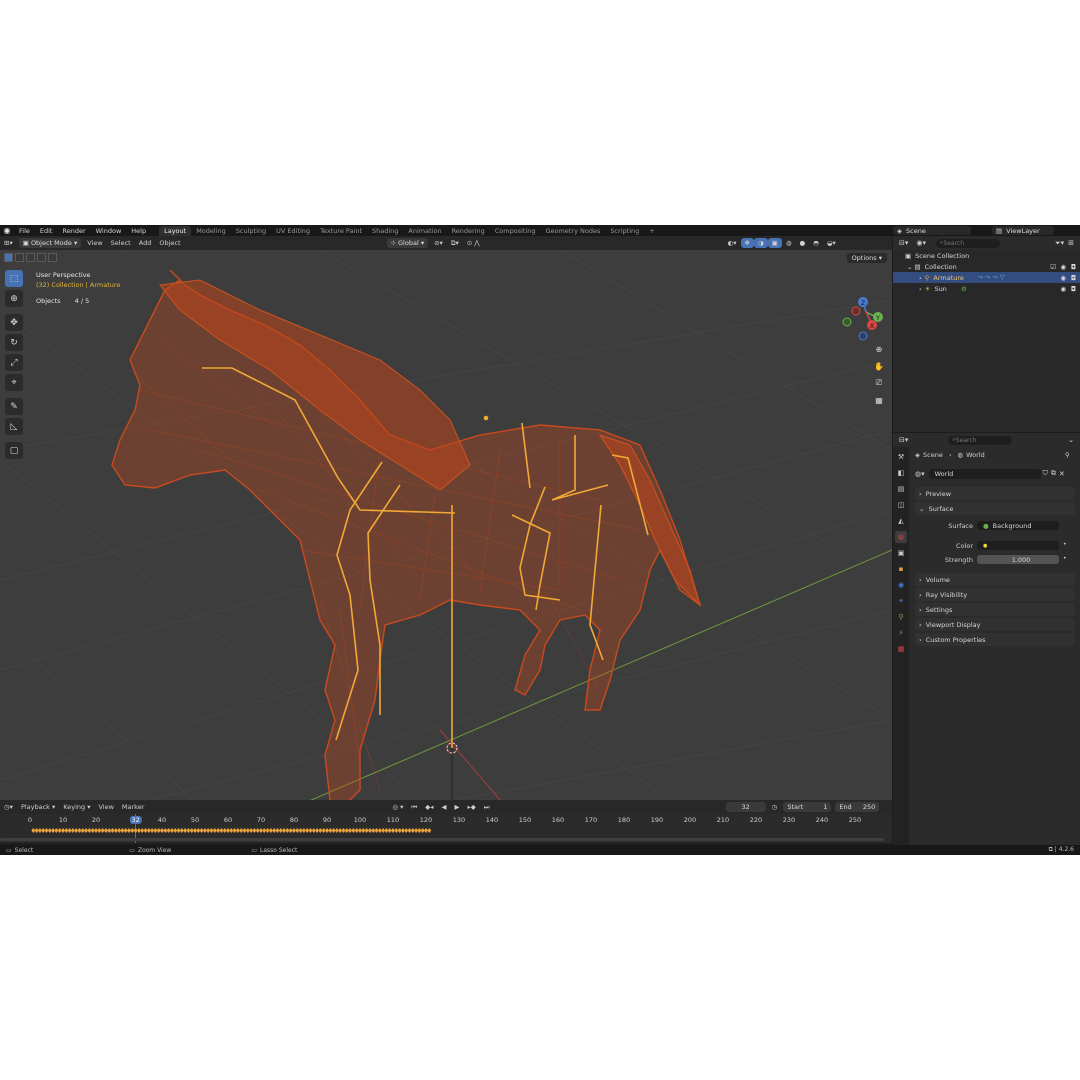  Describe the element at coordinates (19, 257) in the screenshot. I see `select-extend-icon` at that location.